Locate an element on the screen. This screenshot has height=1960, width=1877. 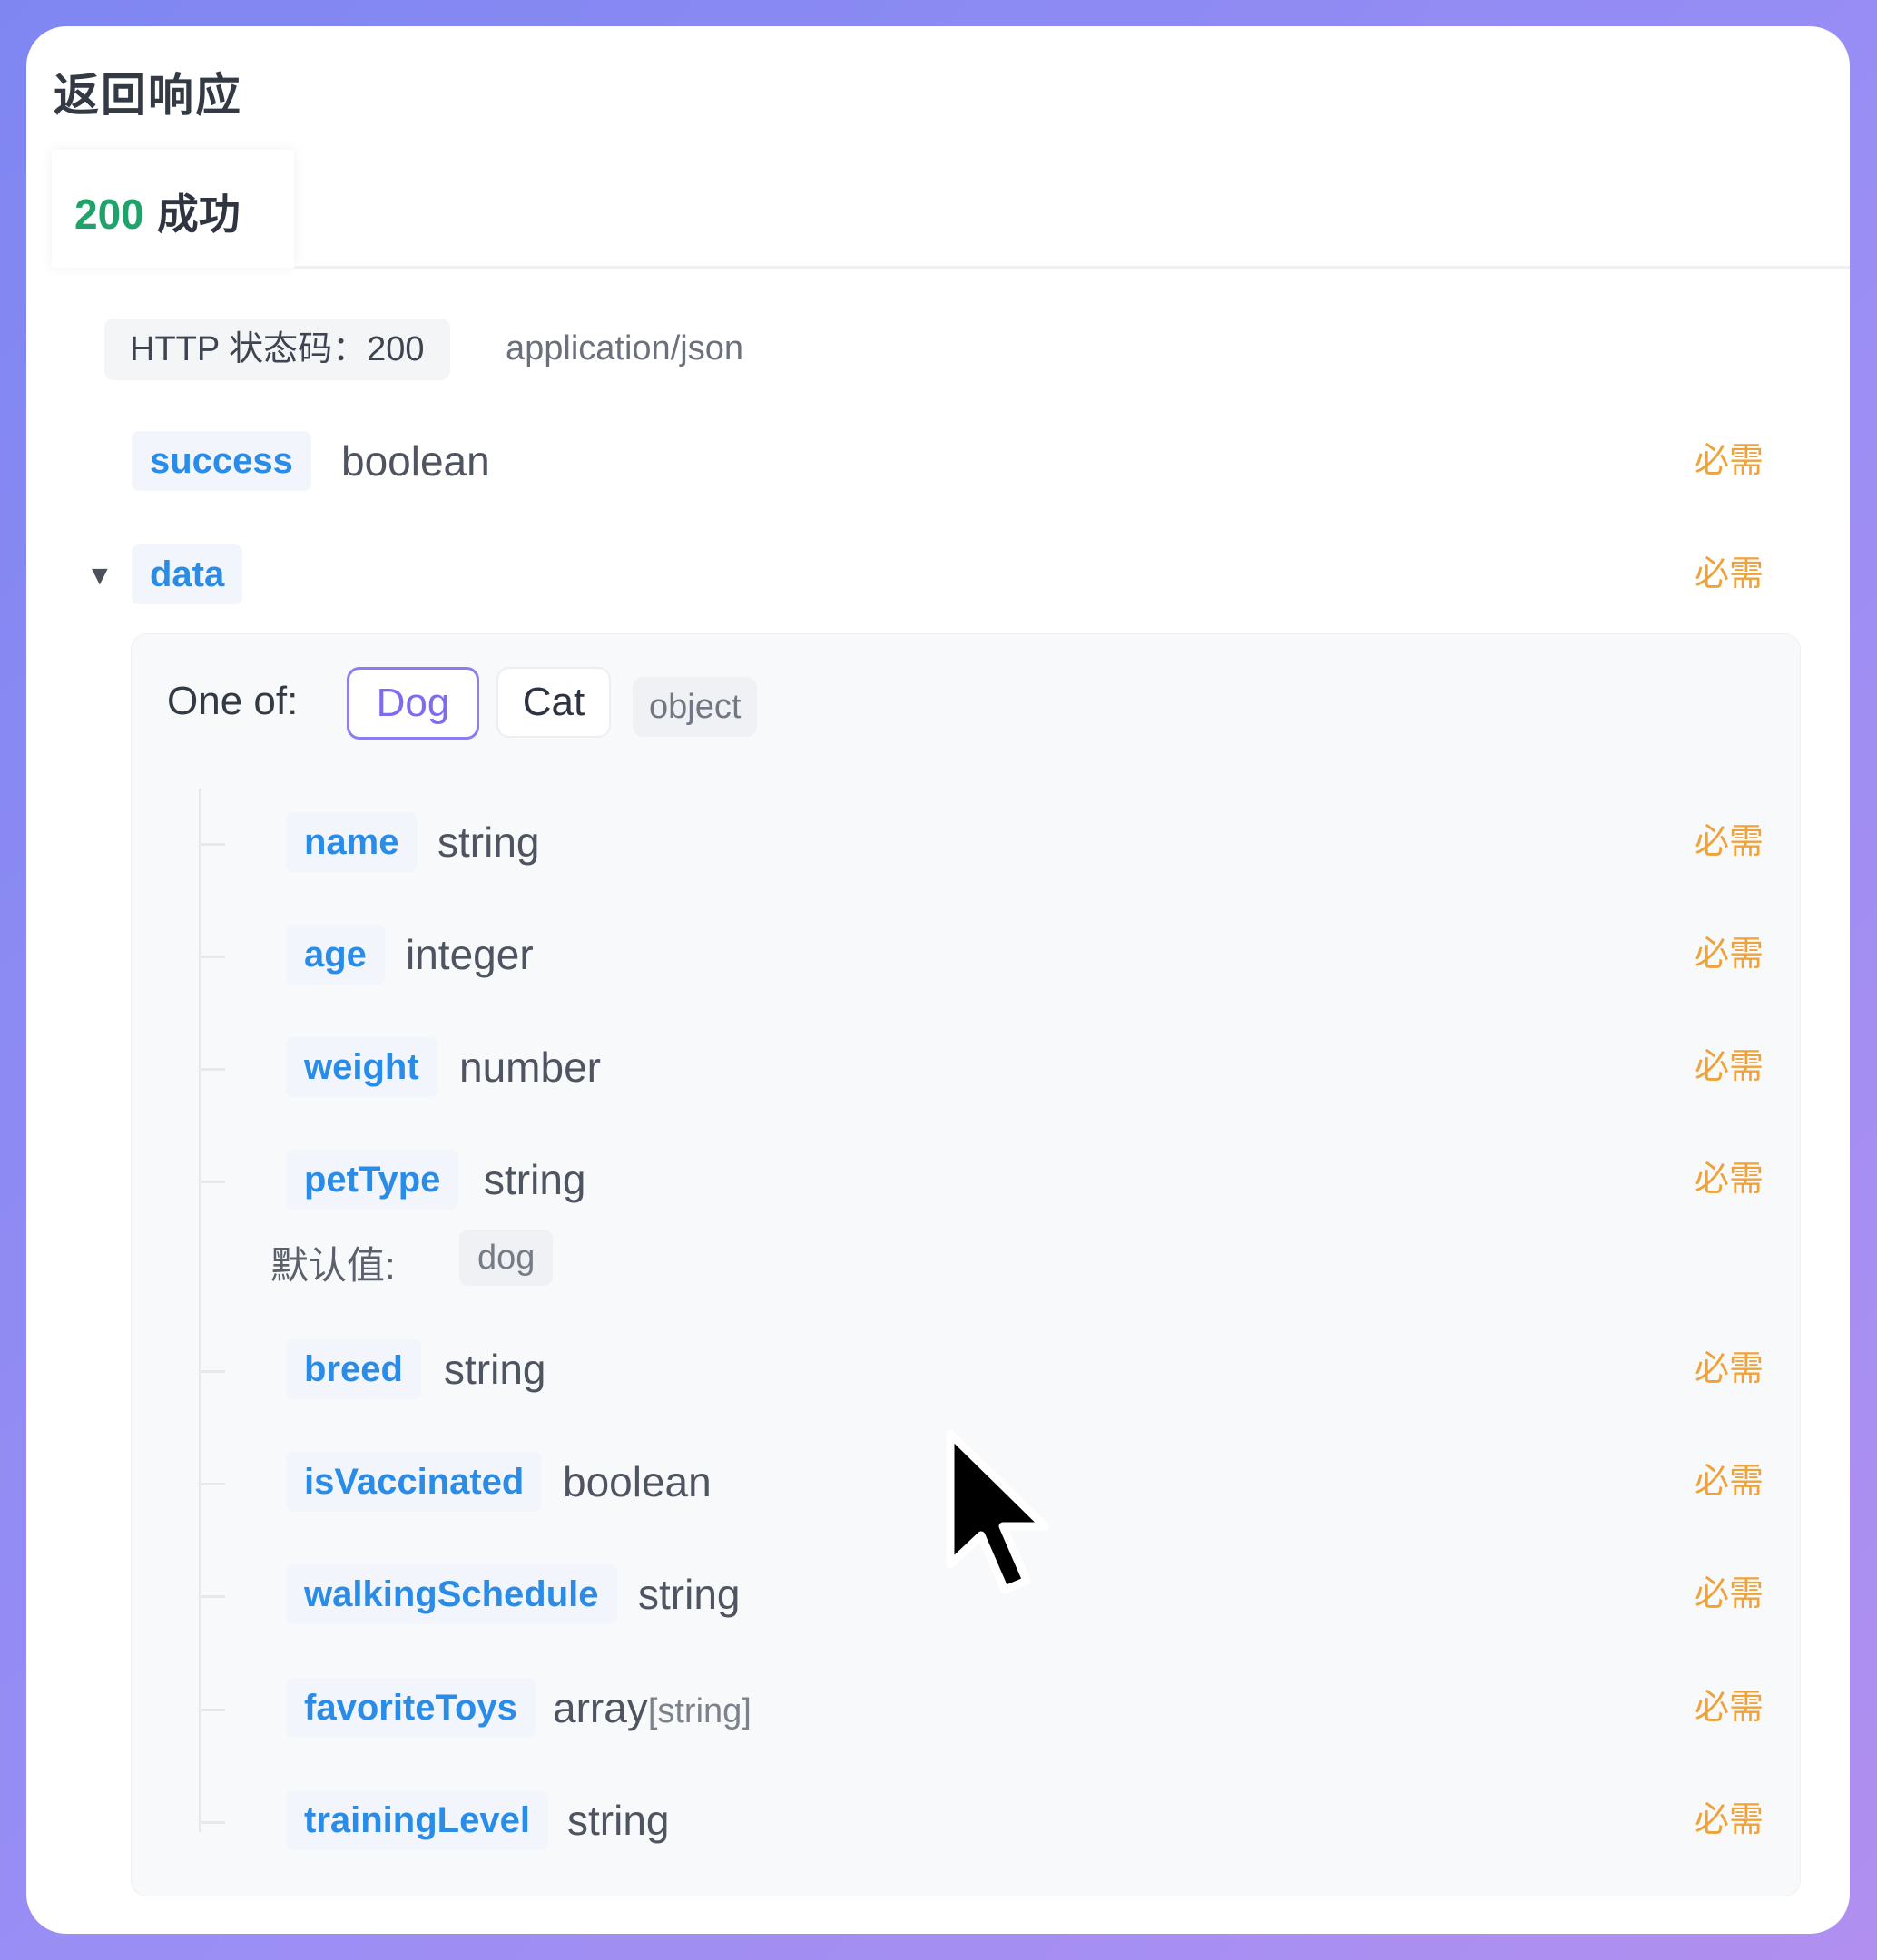
field-name-data: data is located at coordinates (187, 574).